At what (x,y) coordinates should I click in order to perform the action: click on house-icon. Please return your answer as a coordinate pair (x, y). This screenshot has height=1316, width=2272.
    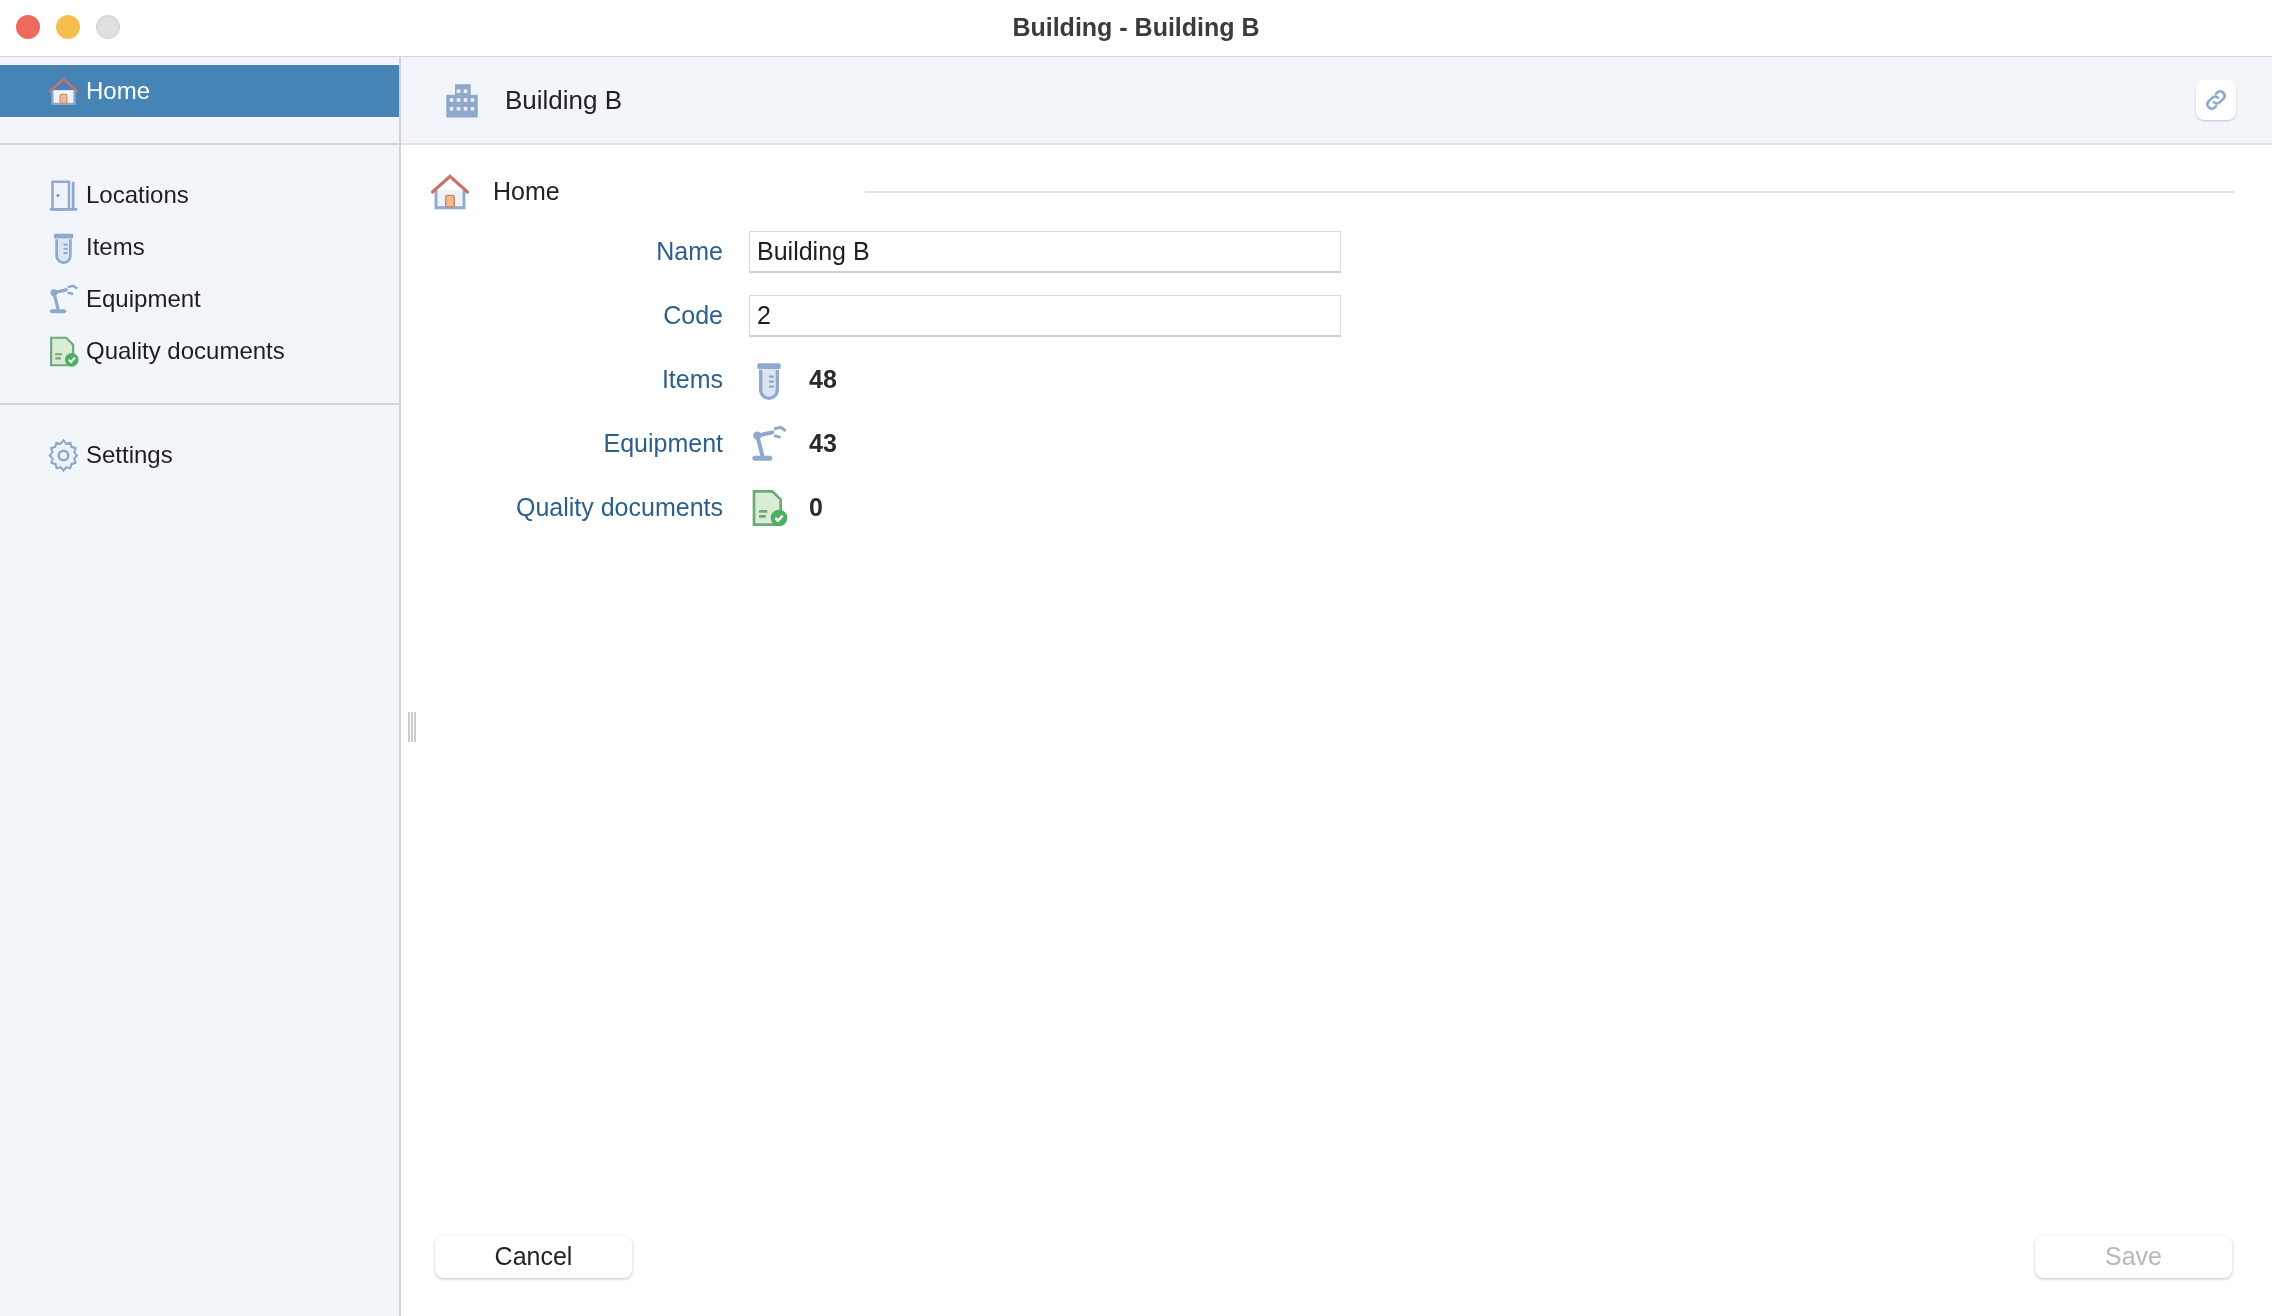
    Looking at the image, I should click on (63, 91).